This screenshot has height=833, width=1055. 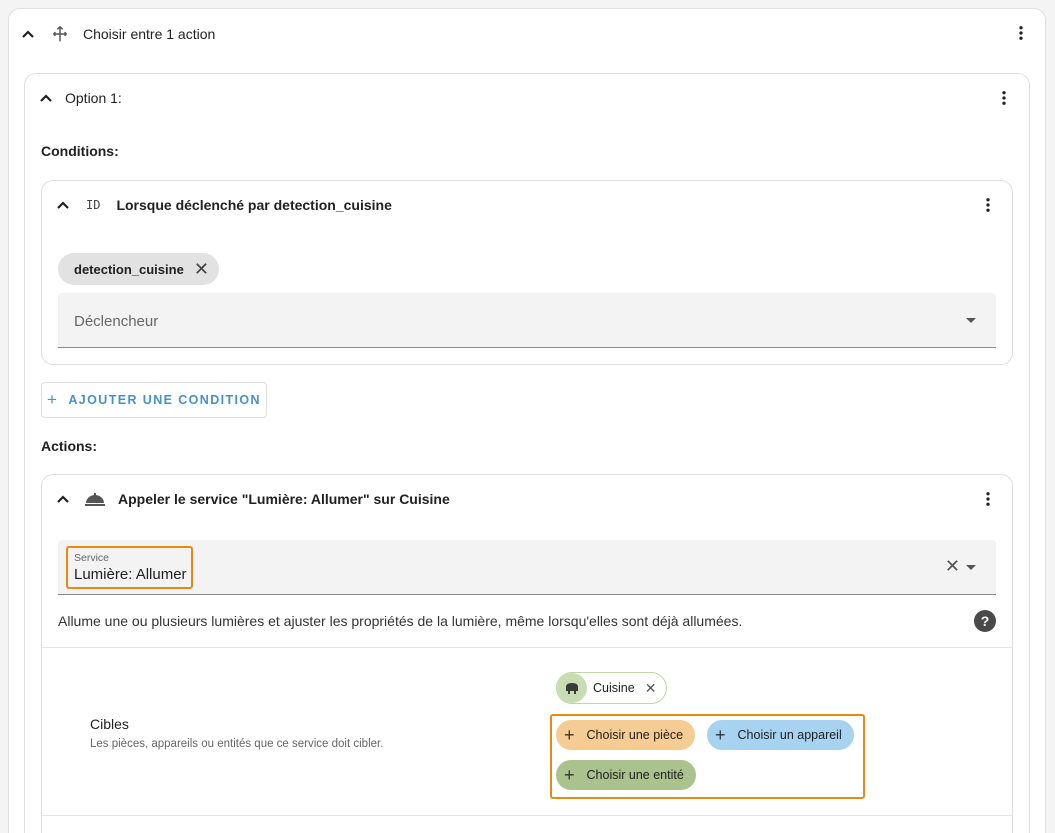 I want to click on choose-entity-button: + Choisir une entité, so click(x=626, y=775).